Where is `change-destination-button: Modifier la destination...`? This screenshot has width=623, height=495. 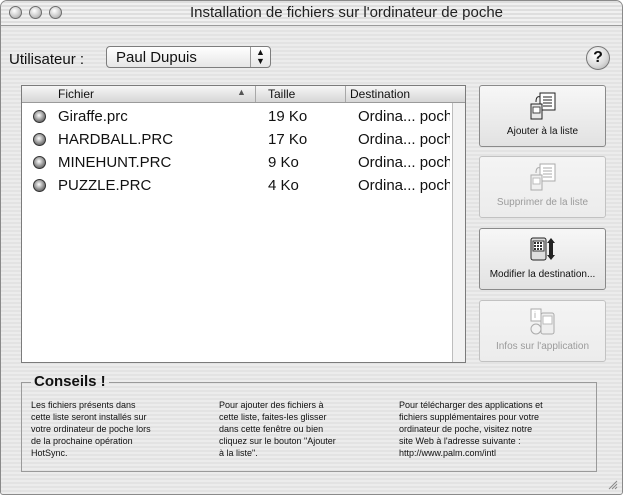
change-destination-button: Modifier la destination... is located at coordinates (542, 259).